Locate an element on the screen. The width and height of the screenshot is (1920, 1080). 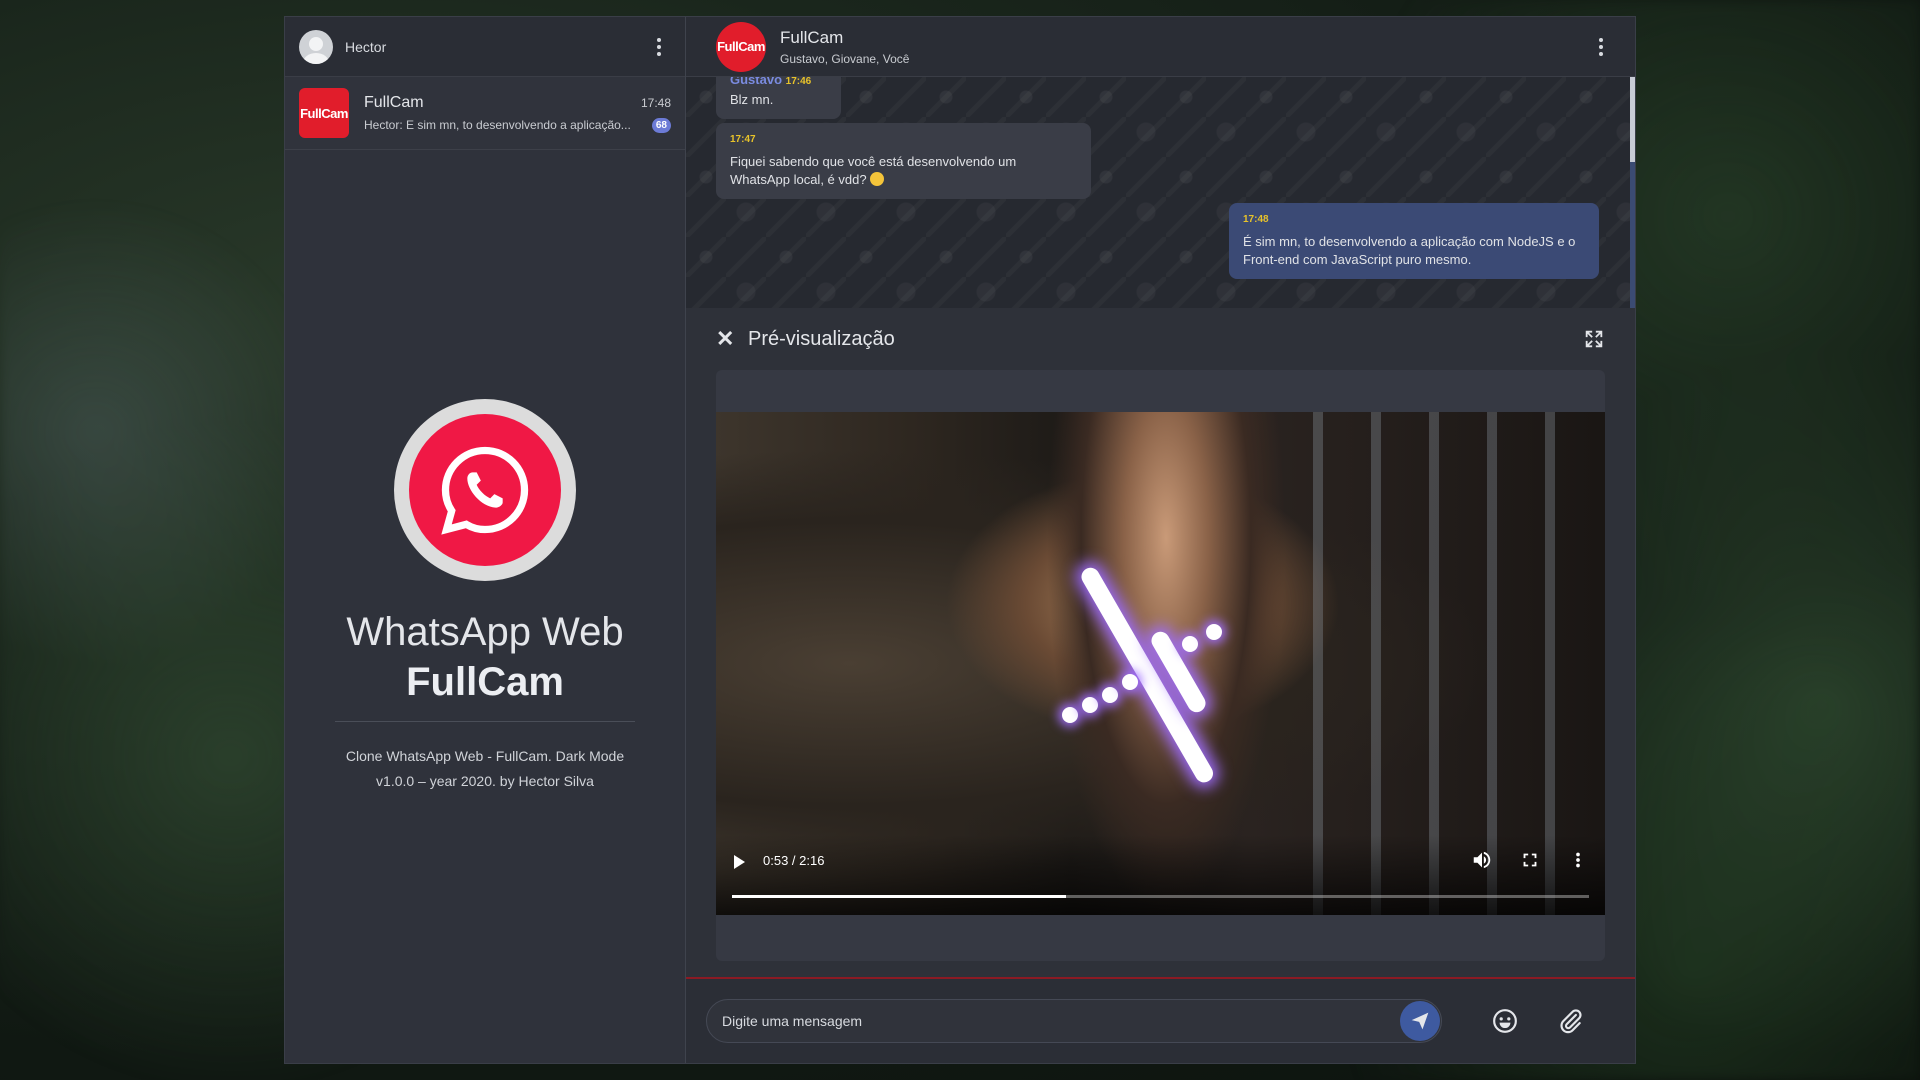
user-name: Hector is located at coordinates (366, 46).